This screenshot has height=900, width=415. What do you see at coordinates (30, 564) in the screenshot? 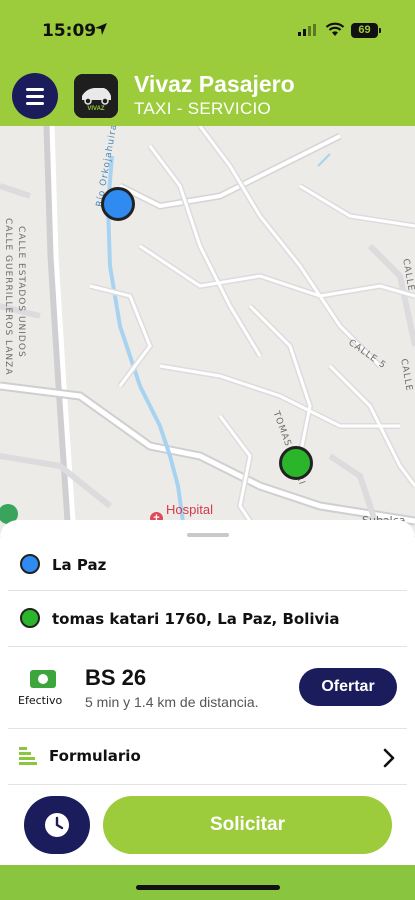
I see `origin-dot-icon` at bounding box center [30, 564].